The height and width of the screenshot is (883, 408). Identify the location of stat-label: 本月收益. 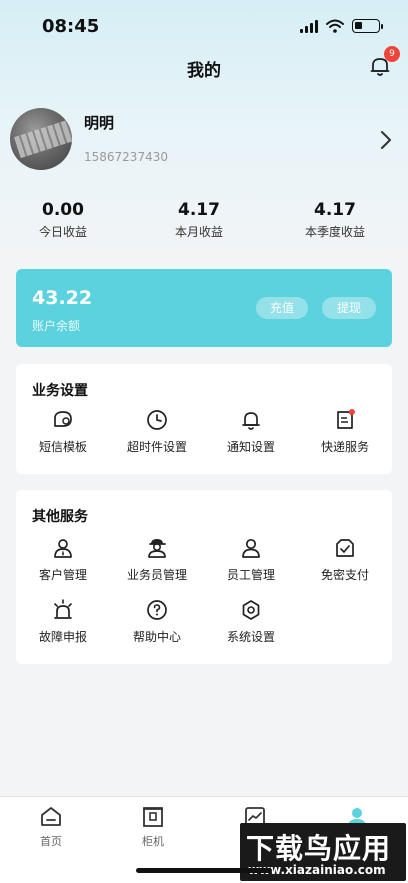
(198, 232).